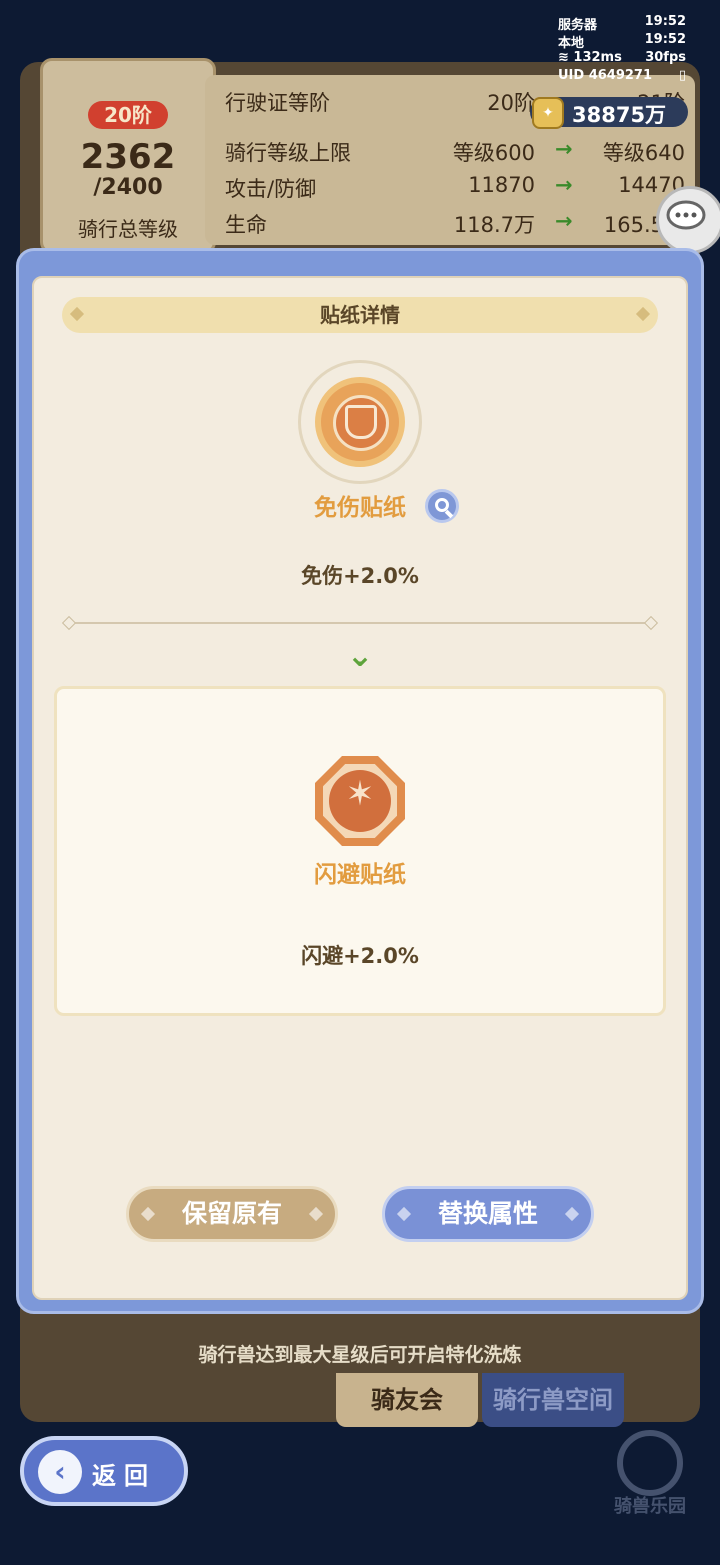 This screenshot has height=1565, width=720. I want to click on wolf-head-icon: ✶, so click(360, 794).